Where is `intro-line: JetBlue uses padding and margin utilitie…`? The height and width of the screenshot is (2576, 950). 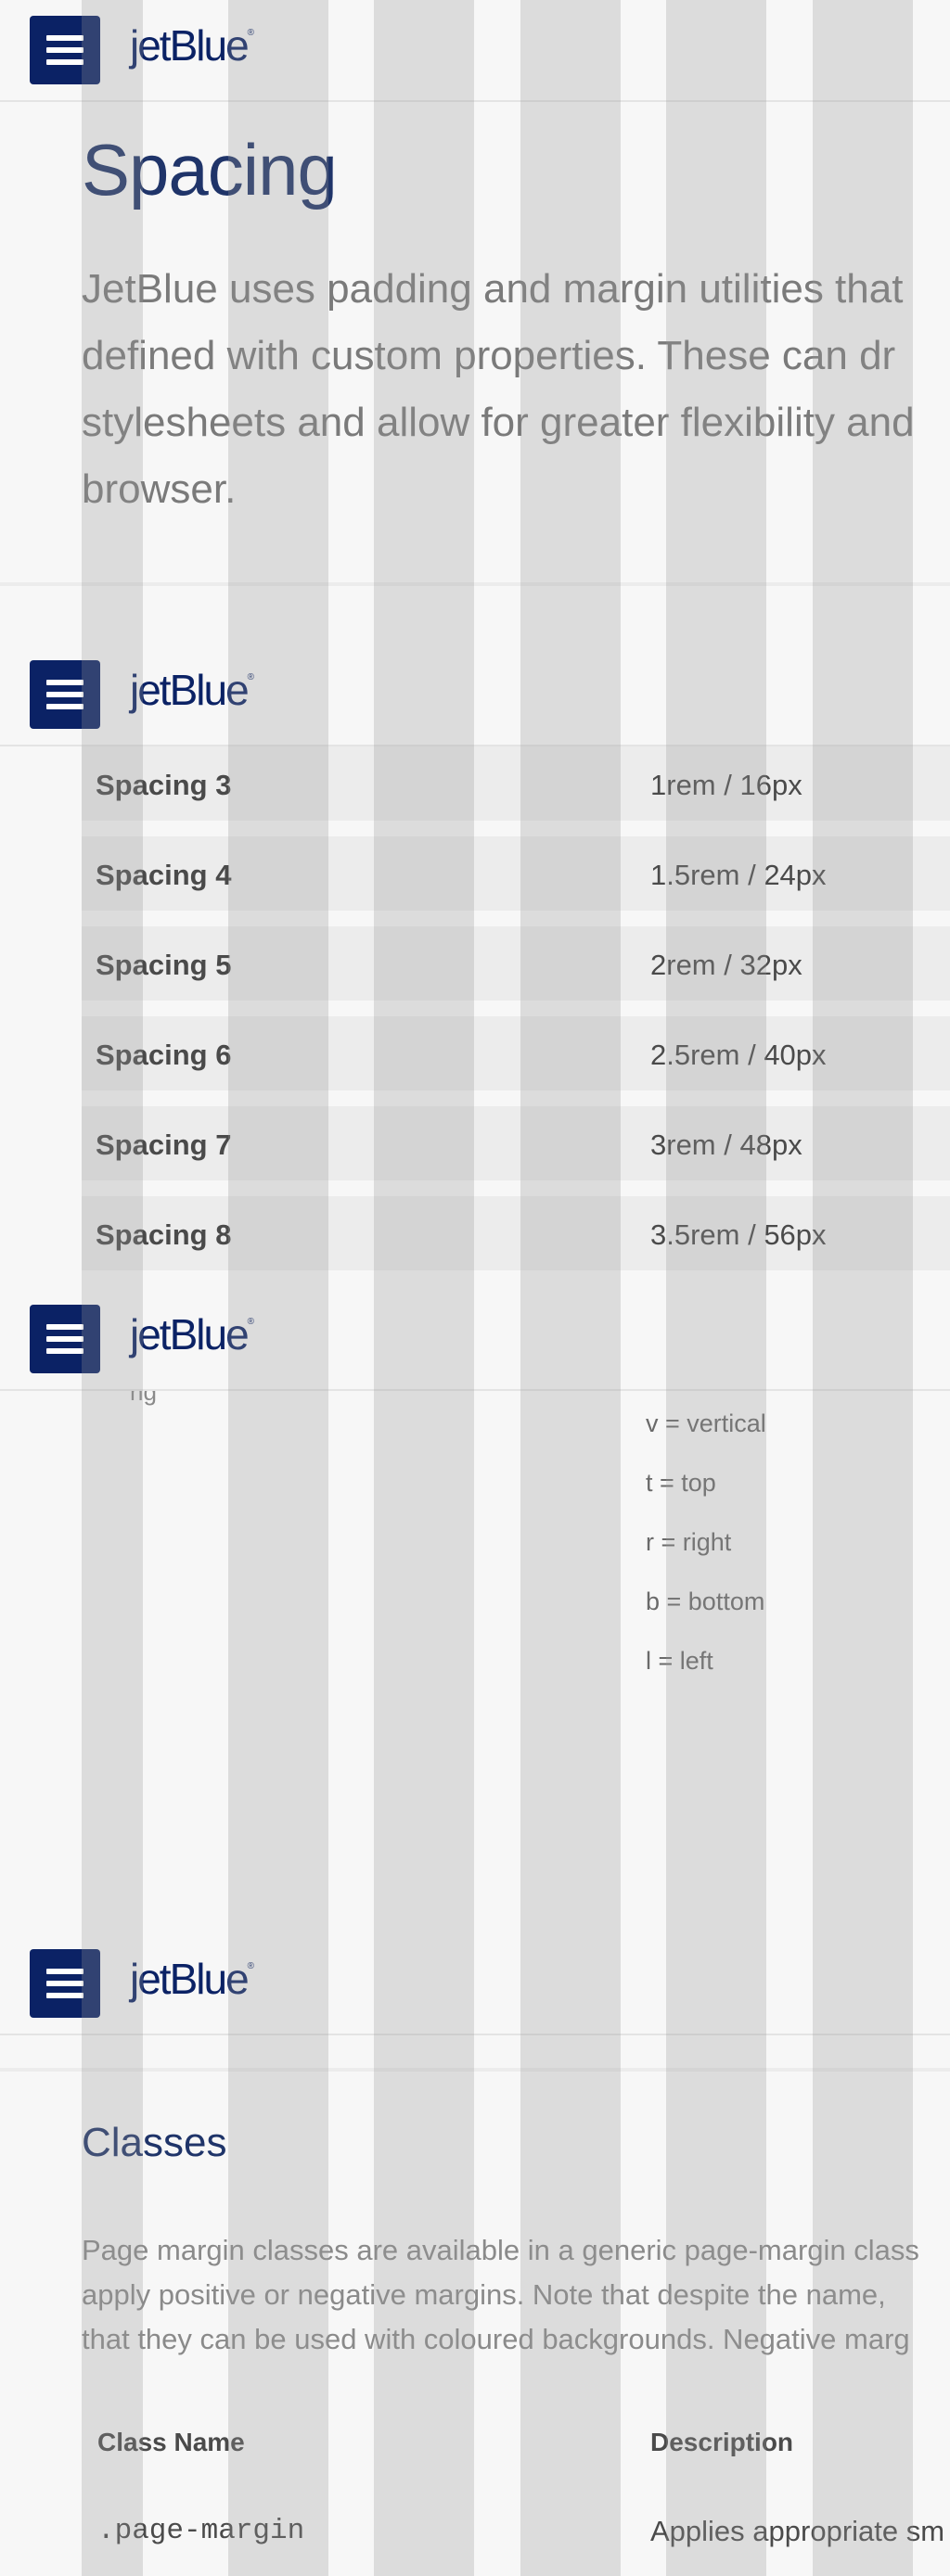
intro-line: JetBlue uses padding and margin utilitie… is located at coordinates (493, 289).